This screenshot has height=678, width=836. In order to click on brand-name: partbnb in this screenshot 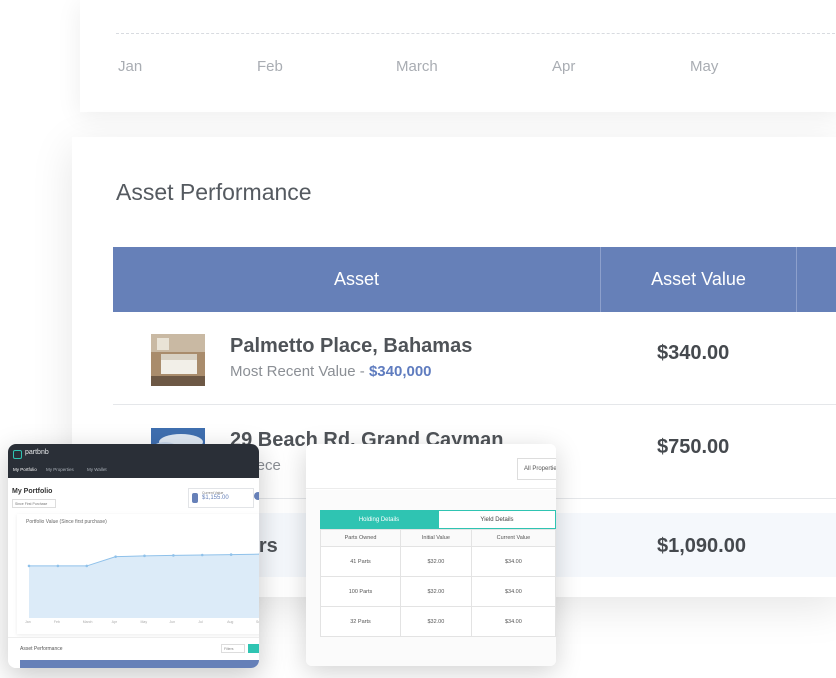, I will do `click(37, 452)`.